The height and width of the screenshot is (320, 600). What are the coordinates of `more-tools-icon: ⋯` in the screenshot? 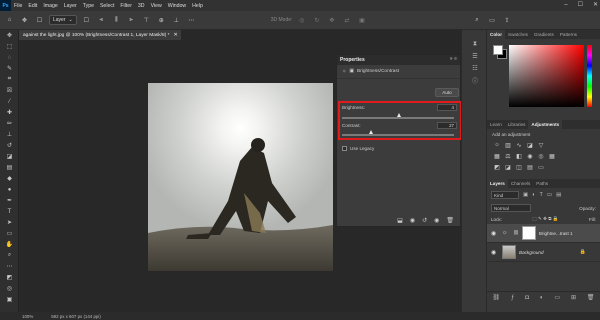 It's located at (9, 266).